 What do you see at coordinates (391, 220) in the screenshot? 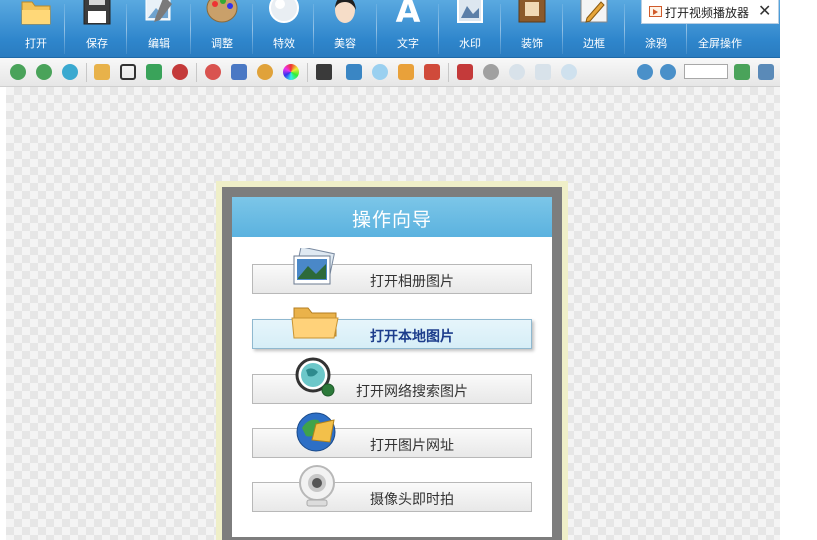
I see `dialog-title: 操作向导` at bounding box center [391, 220].